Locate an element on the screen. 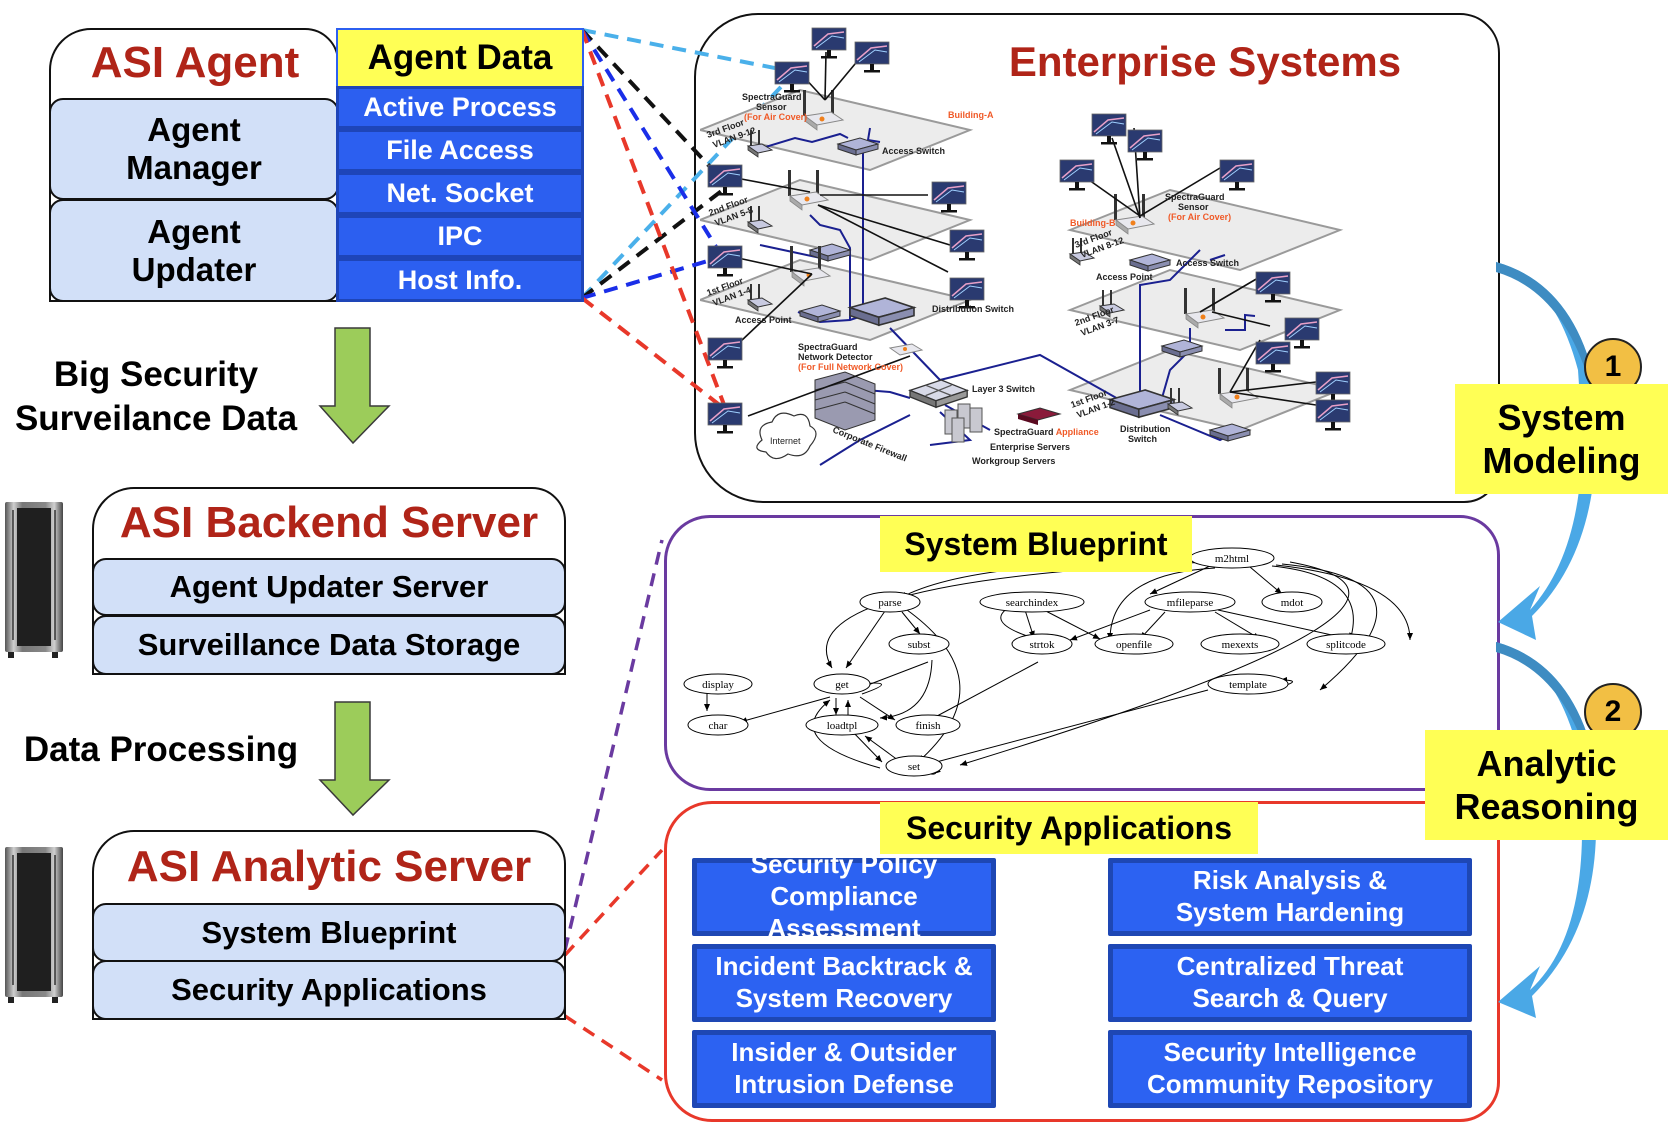 The image size is (1668, 1132). security-applications-title: Security Applications is located at coordinates (1069, 828).